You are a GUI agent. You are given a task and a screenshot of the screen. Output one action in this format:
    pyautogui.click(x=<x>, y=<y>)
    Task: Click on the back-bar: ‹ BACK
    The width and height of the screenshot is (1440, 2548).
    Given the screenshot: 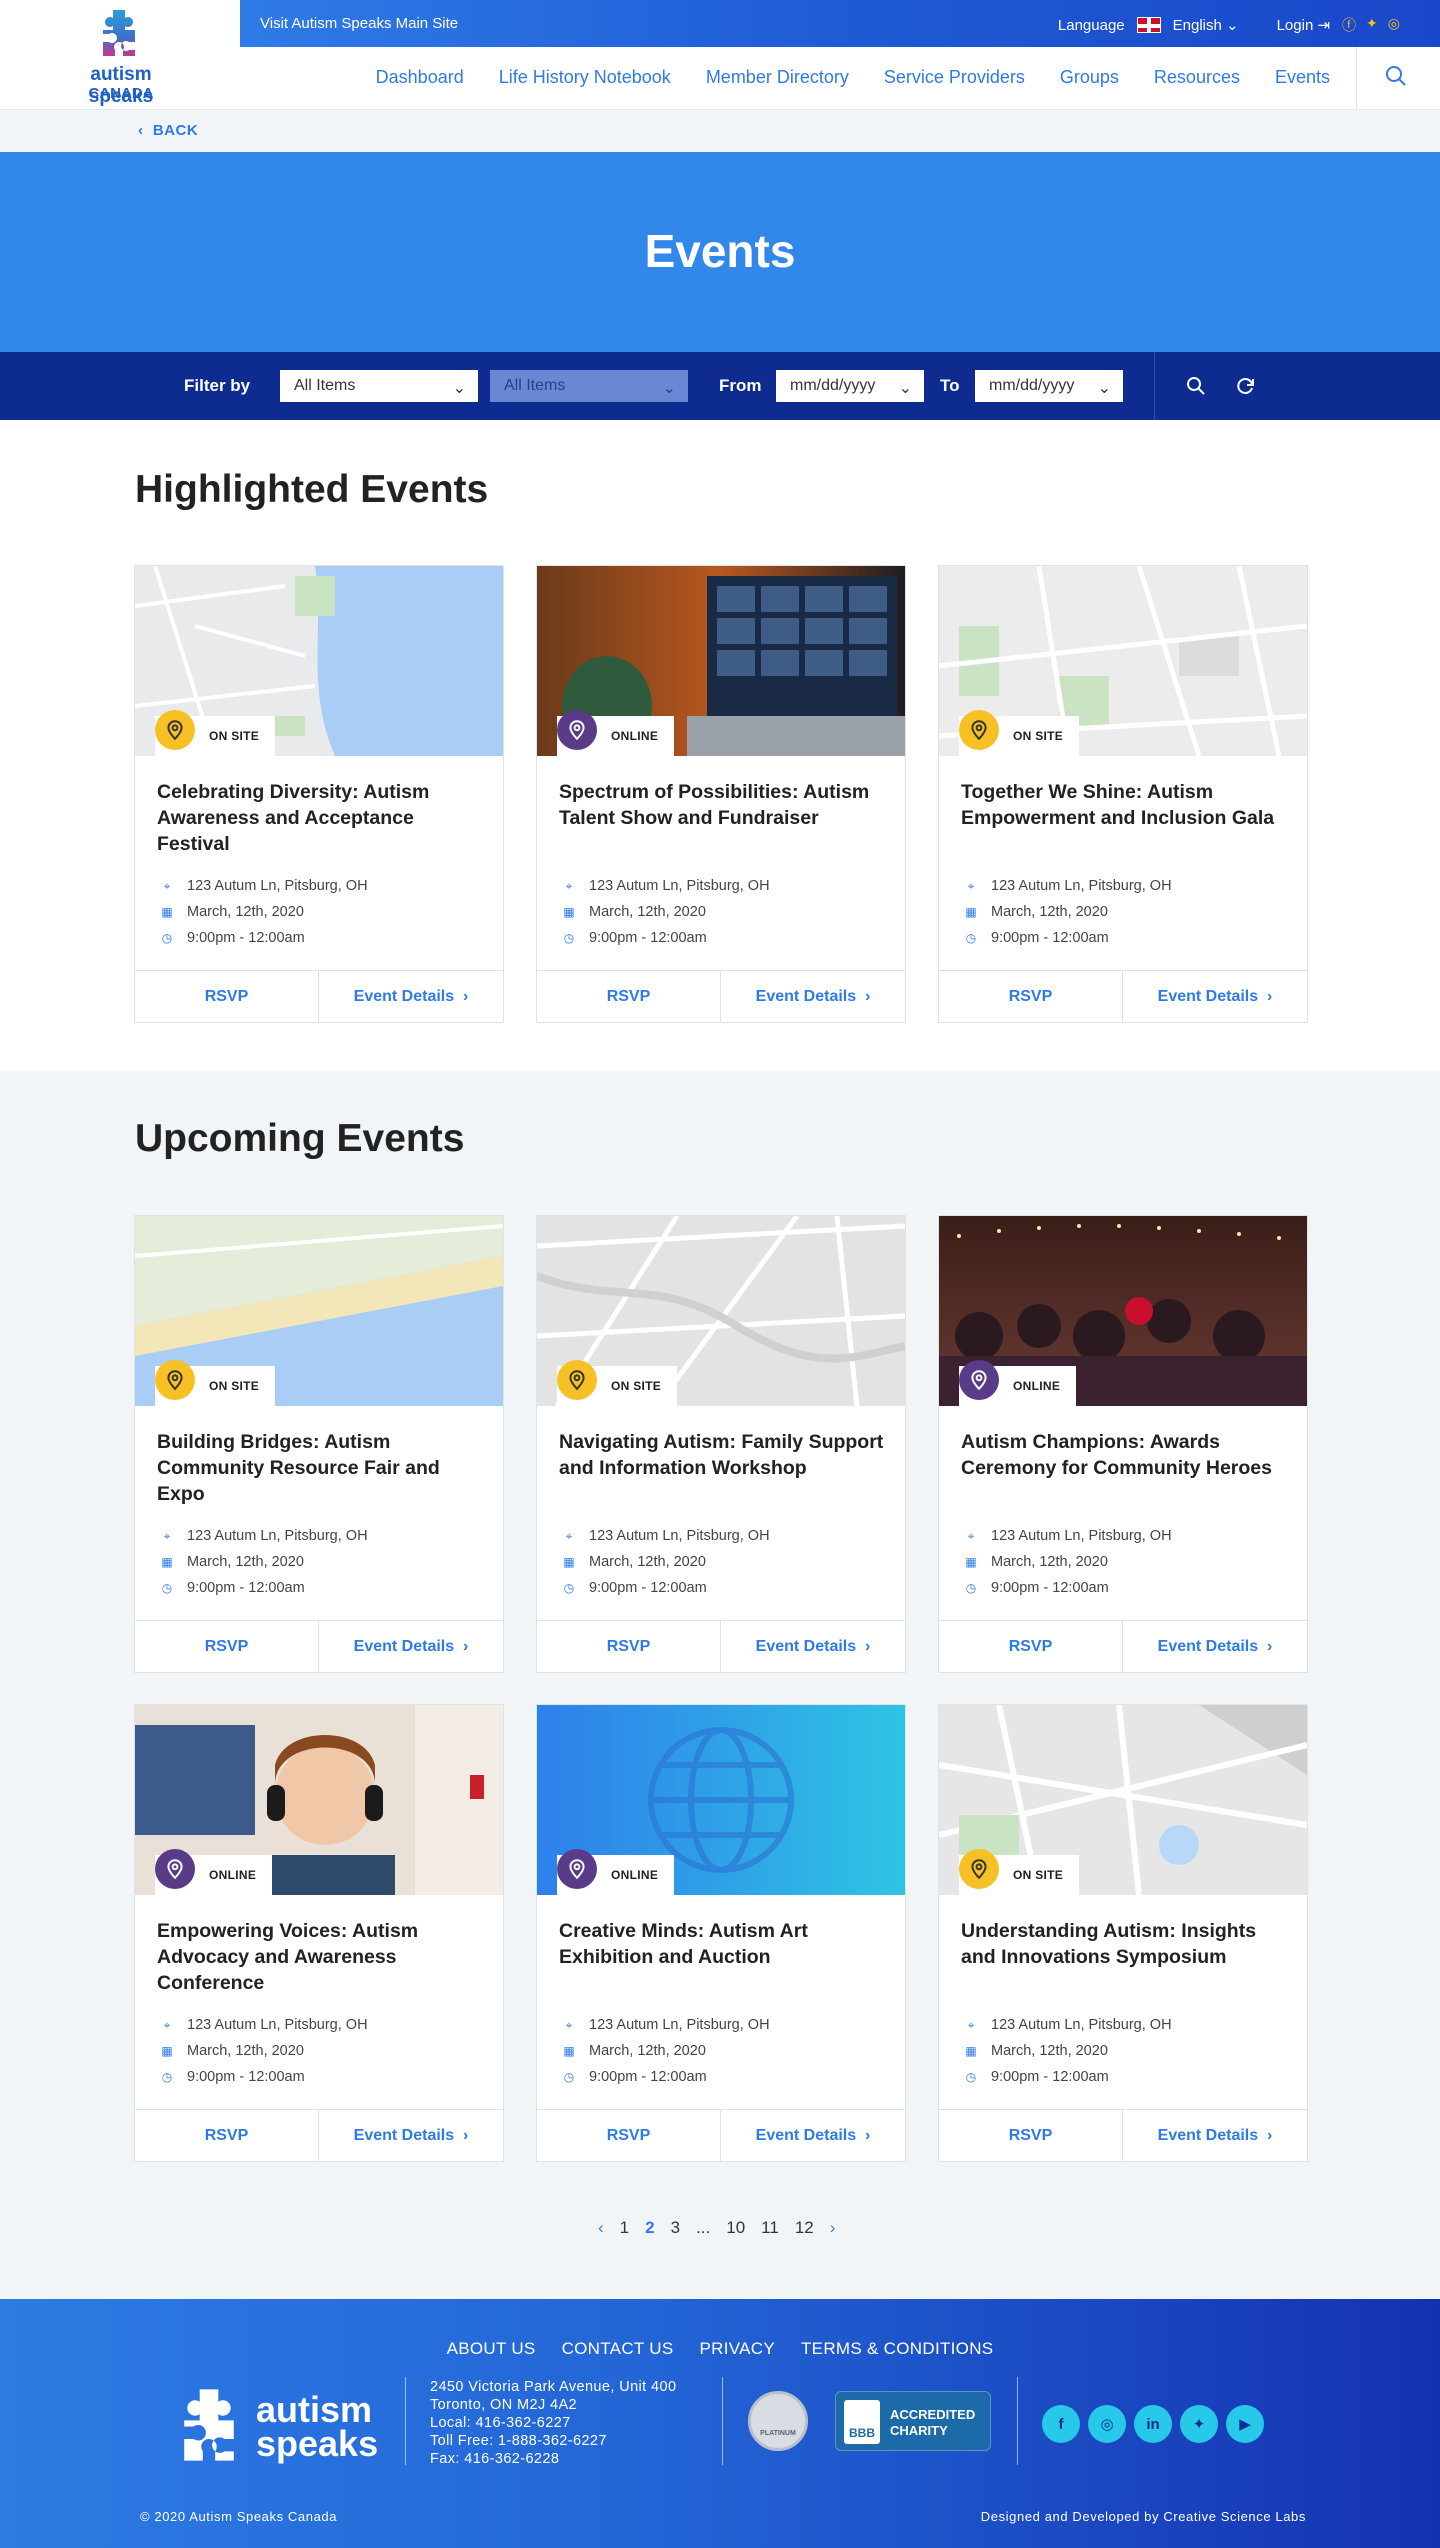 What is the action you would take?
    pyautogui.click(x=720, y=130)
    